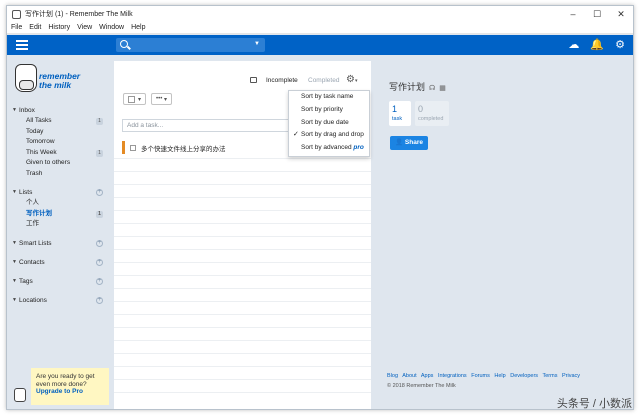 The height and width of the screenshot is (417, 640). What do you see at coordinates (59, 192) in the screenshot?
I see `sidebar-section-lists: ▼ Lists +` at bounding box center [59, 192].